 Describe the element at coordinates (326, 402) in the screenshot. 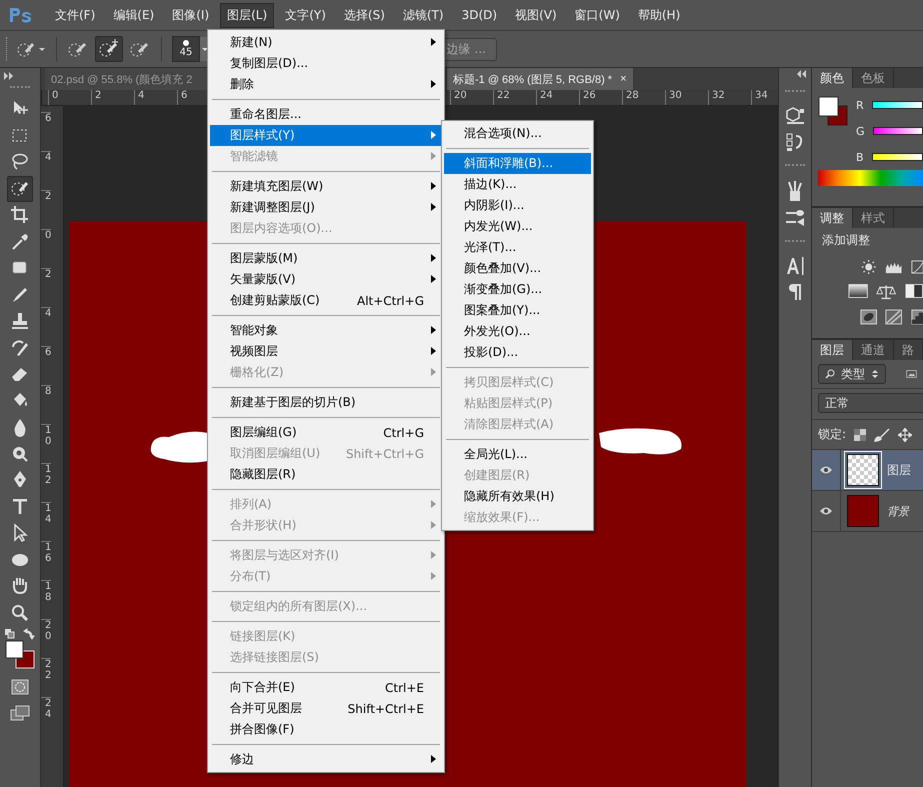

I see `menu-item: 新建基于图层的切片(B)` at that location.